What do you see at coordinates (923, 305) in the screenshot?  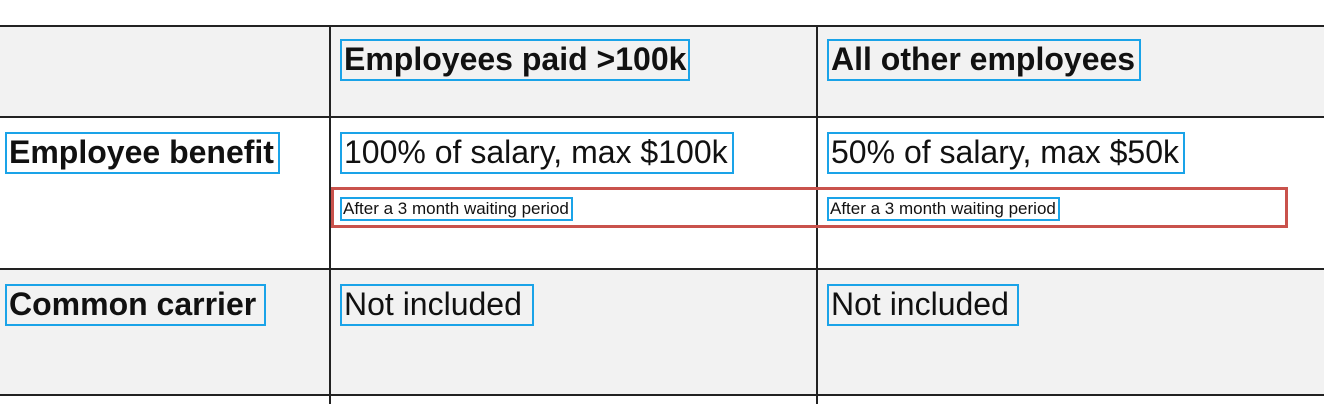 I see `common-carrier-other-value: Not included` at bounding box center [923, 305].